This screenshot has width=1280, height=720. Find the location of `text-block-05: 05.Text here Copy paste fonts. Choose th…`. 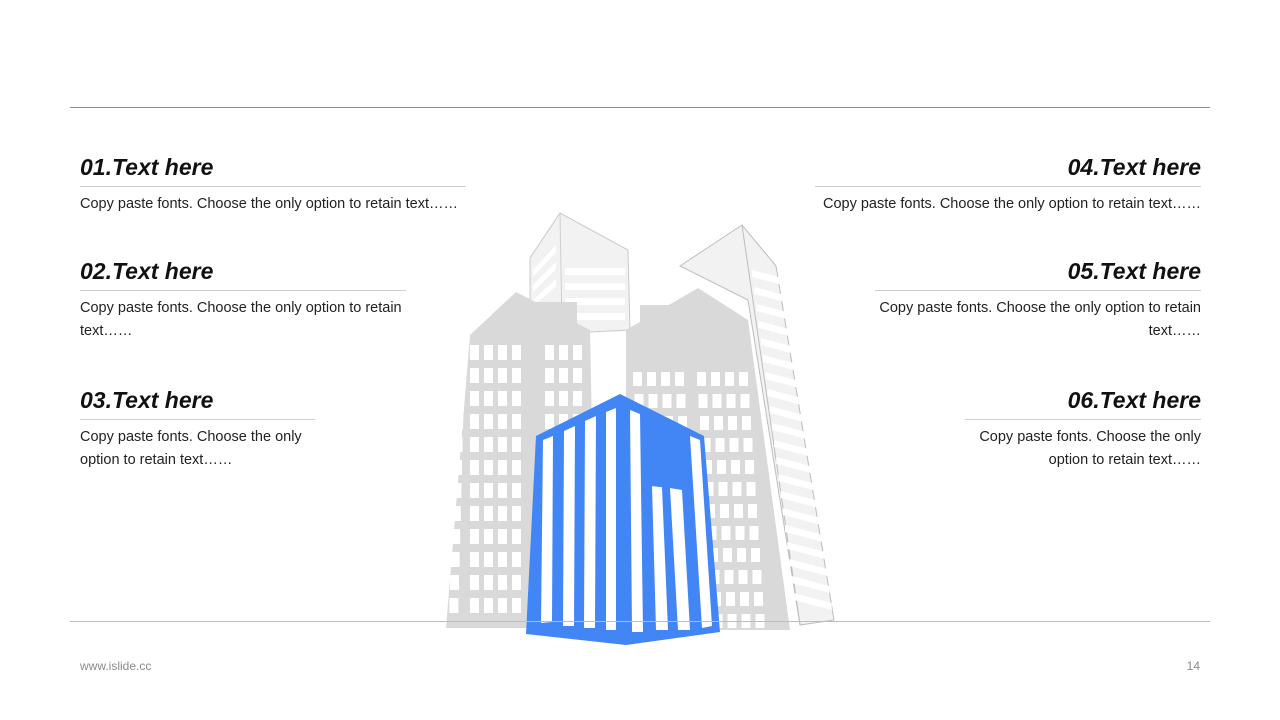

text-block-05: 05.Text here Copy paste fonts. Choose th… is located at coordinates (1038, 299).